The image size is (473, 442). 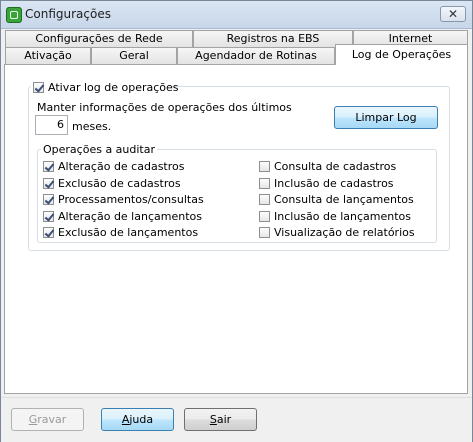 I want to click on exit-accelerator: S, so click(x=213, y=419).